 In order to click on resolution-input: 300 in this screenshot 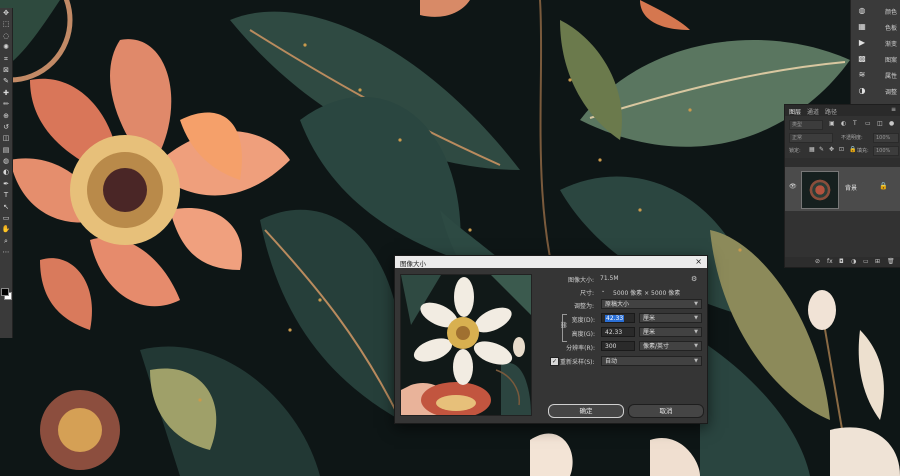, I will do `click(618, 346)`.